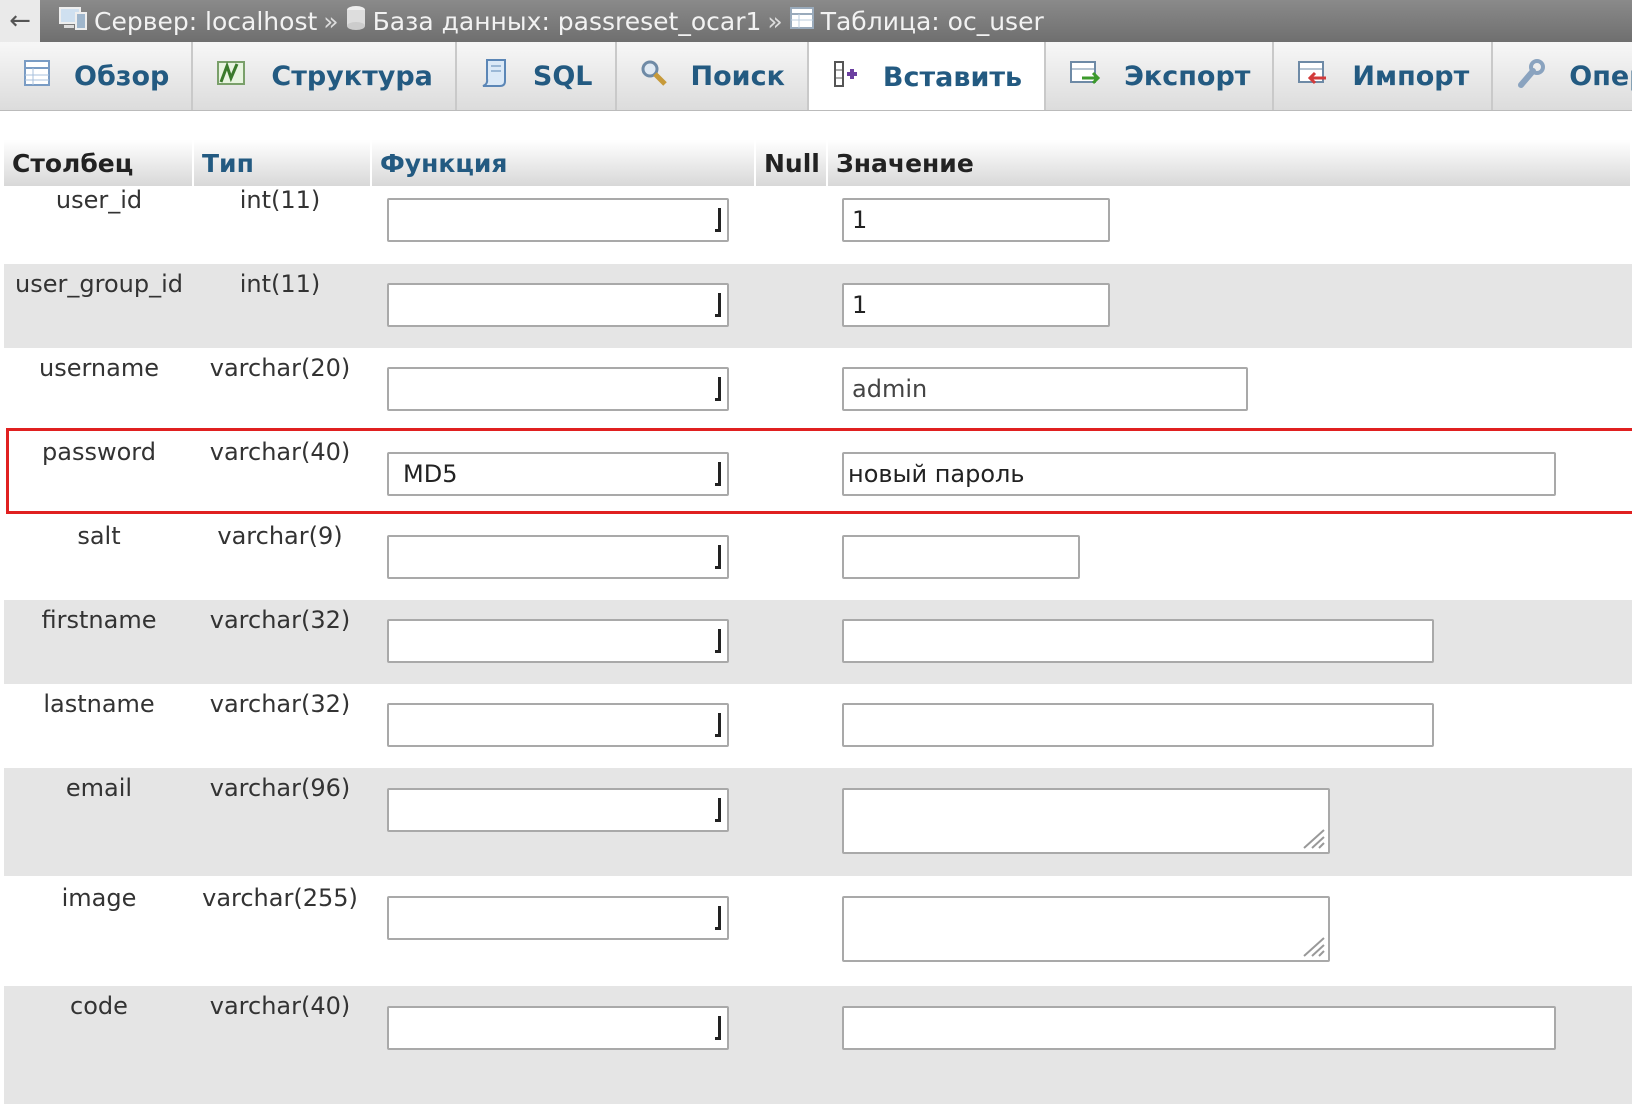 Image resolution: width=1632 pixels, height=1104 pixels. What do you see at coordinates (846, 77) in the screenshot?
I see `insert-icon` at bounding box center [846, 77].